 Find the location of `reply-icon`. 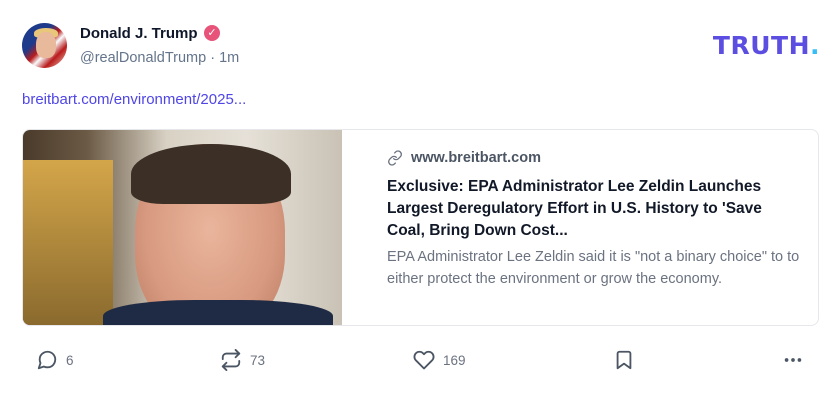

reply-icon is located at coordinates (47, 360).